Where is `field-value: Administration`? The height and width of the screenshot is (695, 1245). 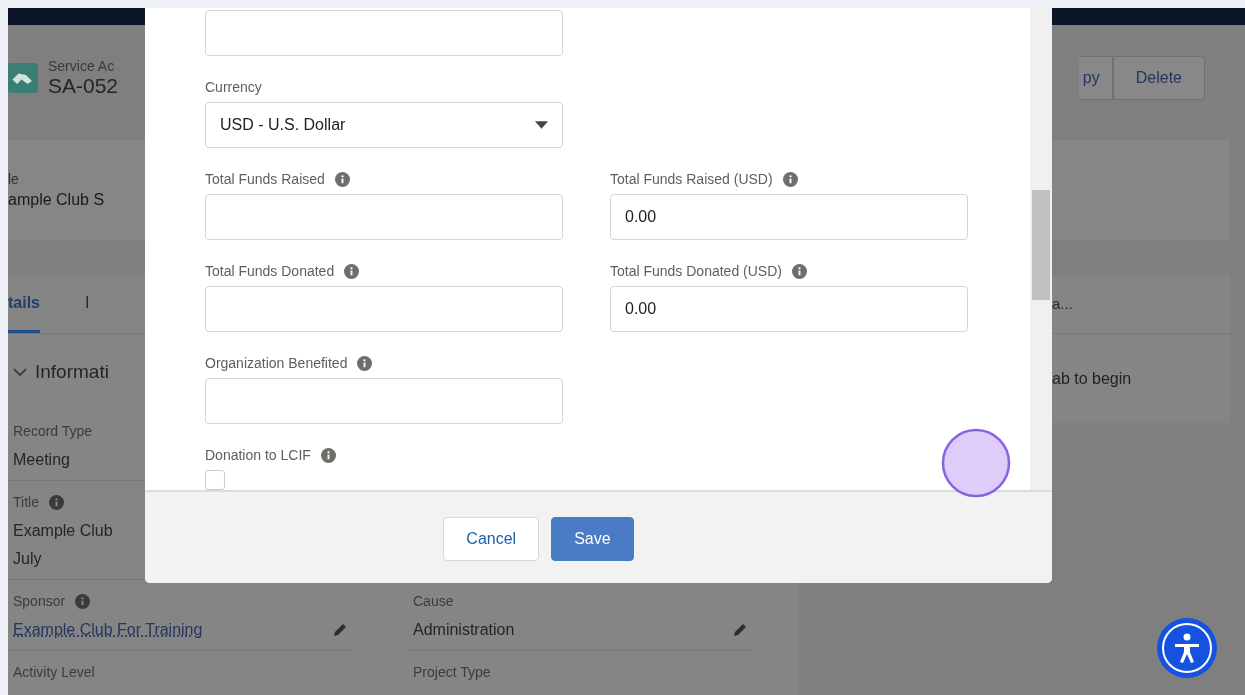
field-value: Administration is located at coordinates (464, 630).